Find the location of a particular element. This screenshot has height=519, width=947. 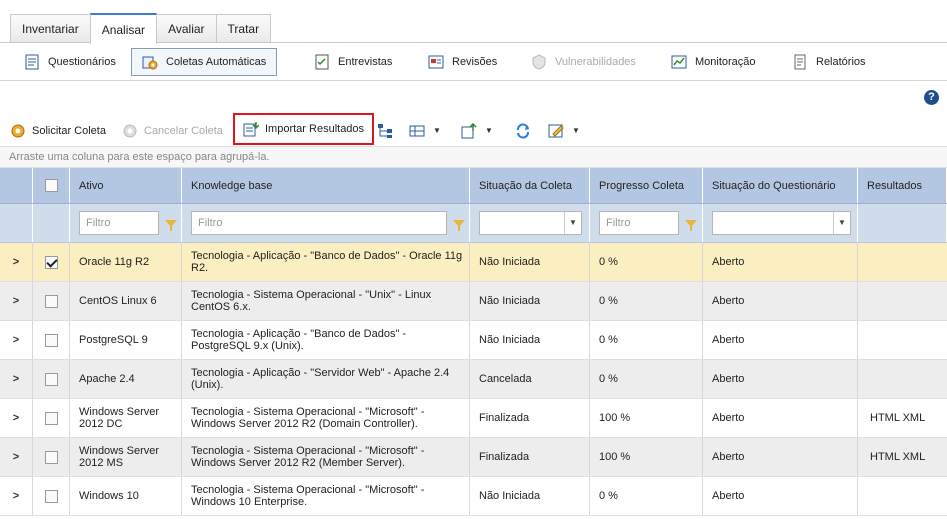

import-results-button: Importar Resultados is located at coordinates (304, 129).